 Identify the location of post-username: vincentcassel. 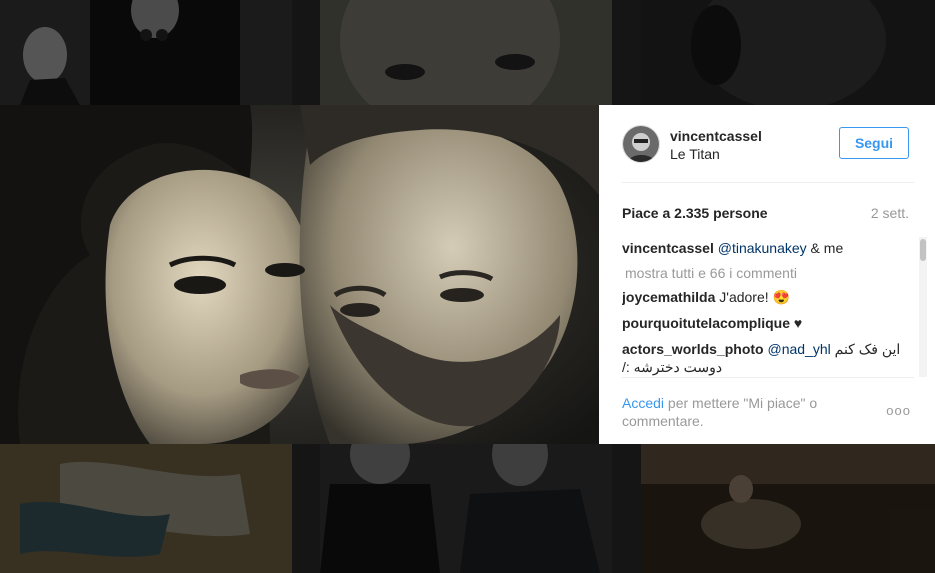
(716, 136).